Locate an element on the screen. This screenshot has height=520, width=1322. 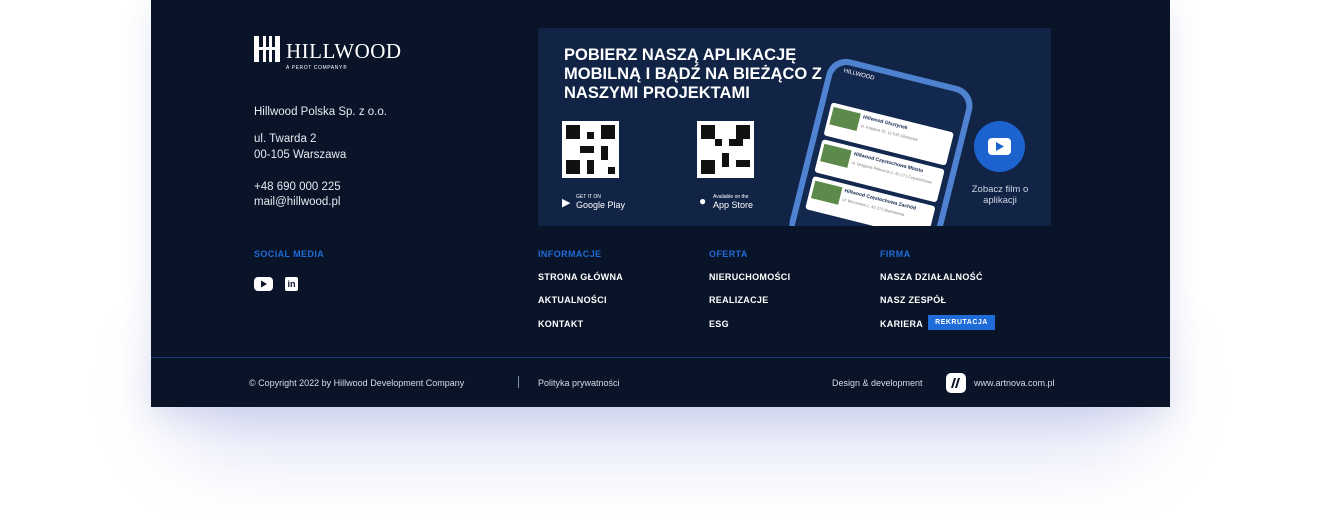
footer-divider is located at coordinates (660, 357).